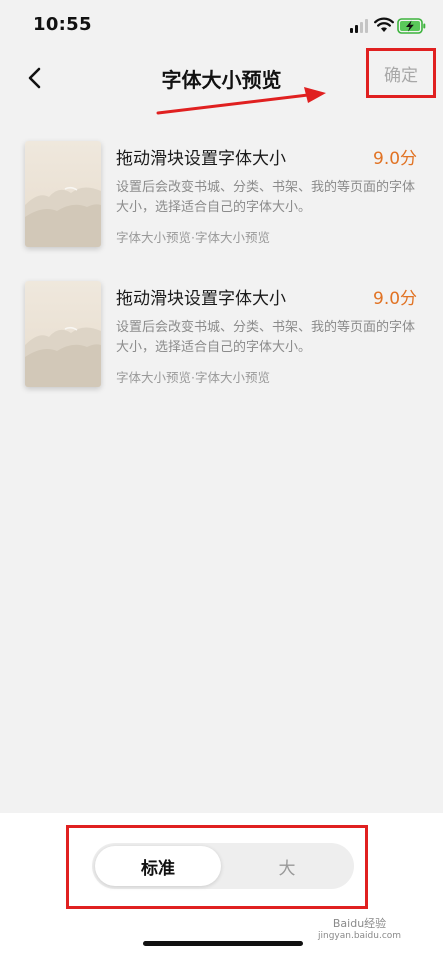  What do you see at coordinates (360, 936) in the screenshot?
I see `watermark-url: jingyan.baidu.com` at bounding box center [360, 936].